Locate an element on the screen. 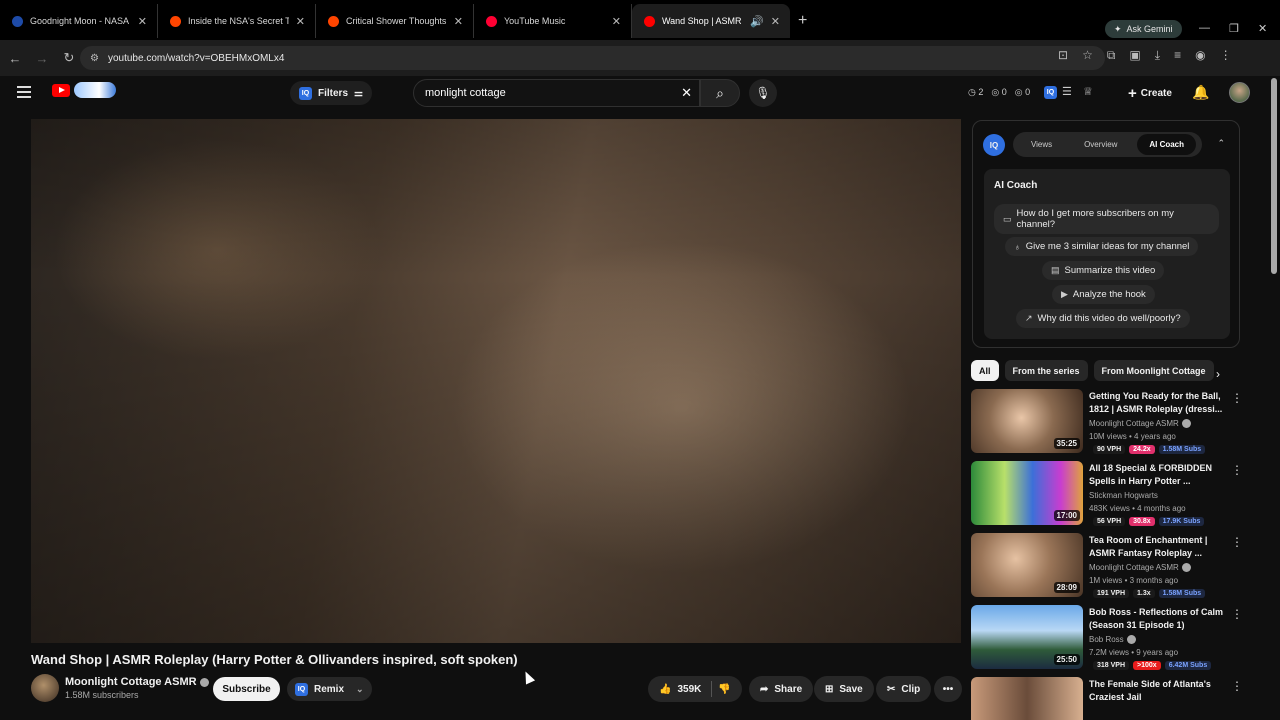 The image size is (1280, 720). suggestion-performance: ↗ Why did this video do well/poorly? is located at coordinates (1103, 318).